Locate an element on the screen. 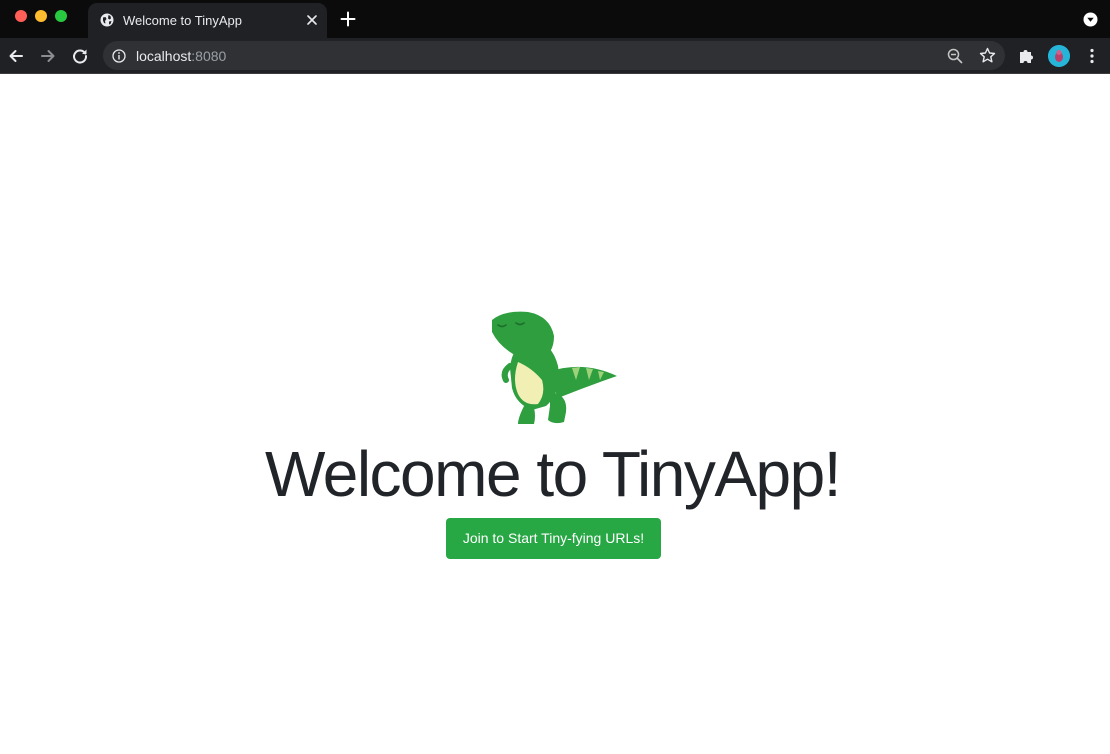 The image size is (1110, 754). zoom-out-icon is located at coordinates (955, 56).